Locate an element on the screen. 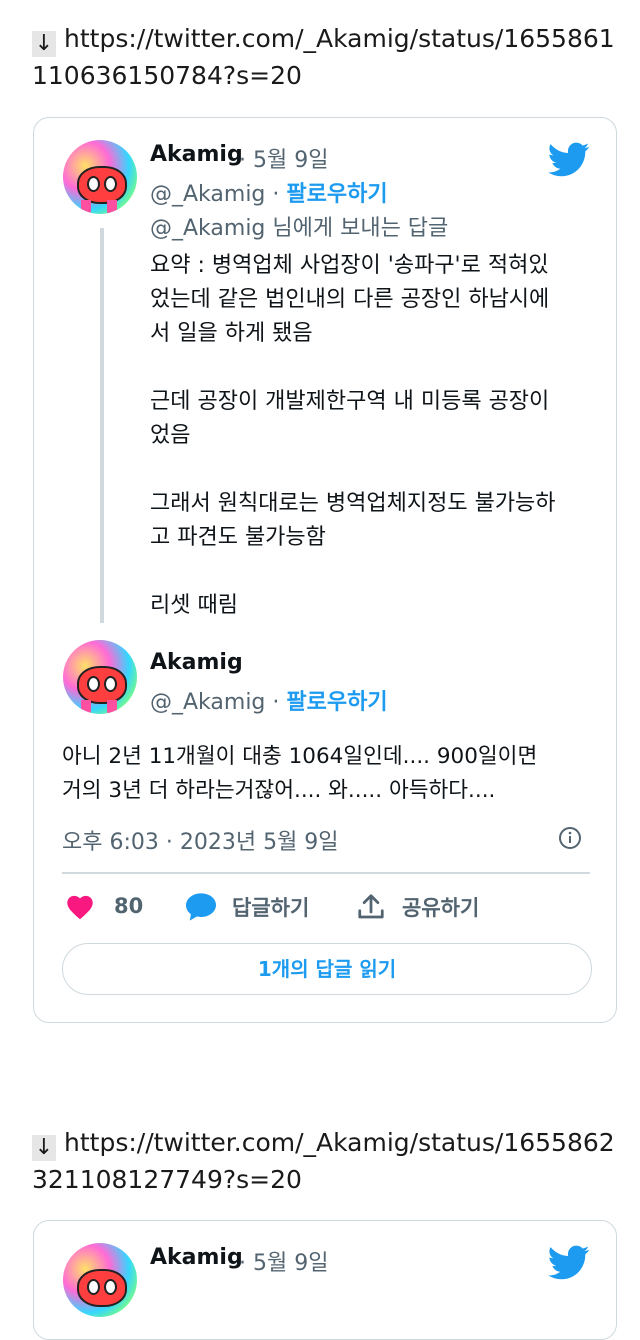 The height and width of the screenshot is (1340, 640). read-replies-button: 1개의 답글 읽기 is located at coordinates (327, 969).